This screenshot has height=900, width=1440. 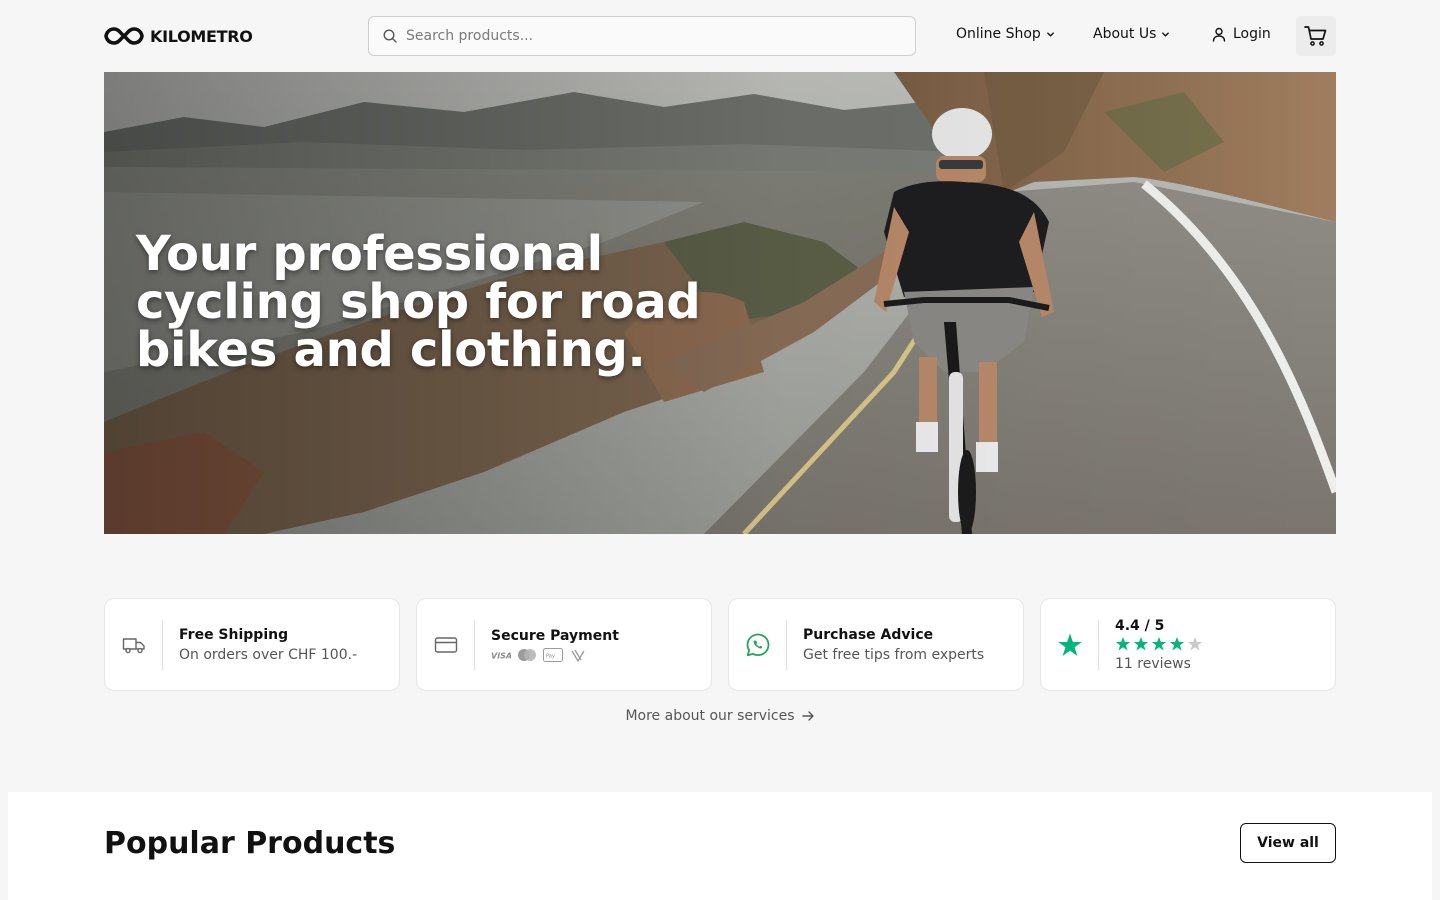 I want to click on login-link: Login, so click(x=1241, y=34).